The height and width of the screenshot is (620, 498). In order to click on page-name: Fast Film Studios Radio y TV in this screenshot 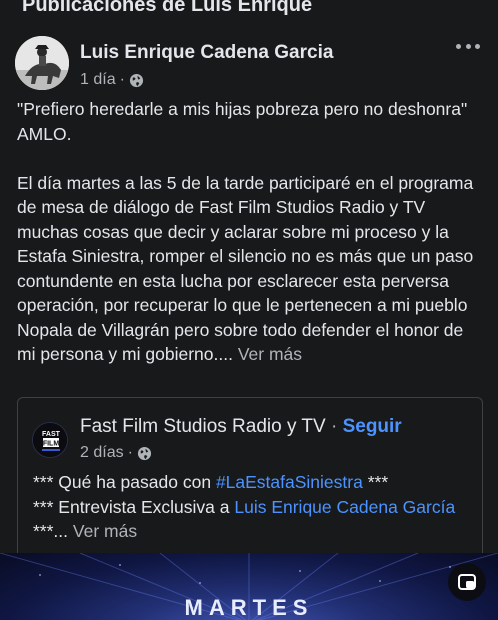, I will do `click(203, 426)`.